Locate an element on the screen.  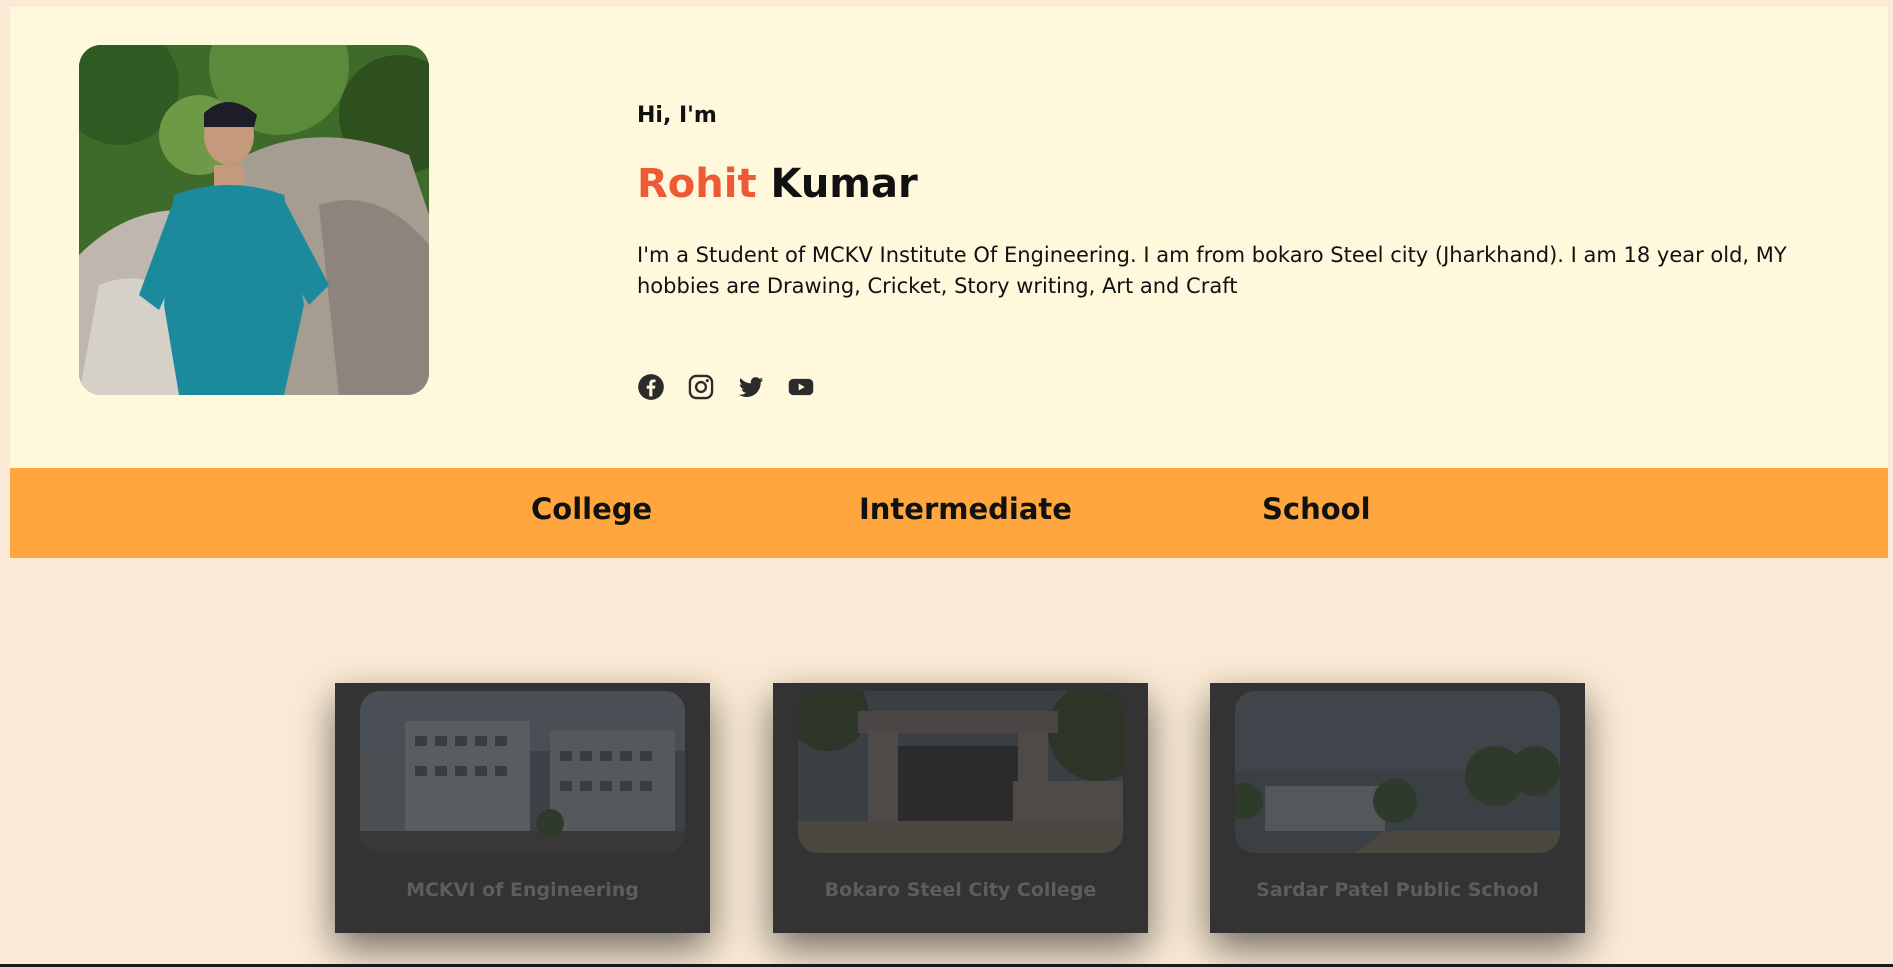
intermediate-card: Bokaro Steel City College is located at coordinates (960, 808).